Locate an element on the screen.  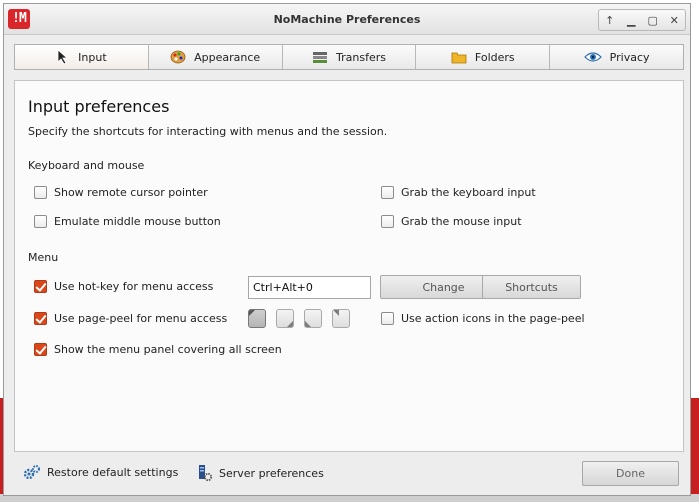
close-icon: ✕ is located at coordinates (674, 20).